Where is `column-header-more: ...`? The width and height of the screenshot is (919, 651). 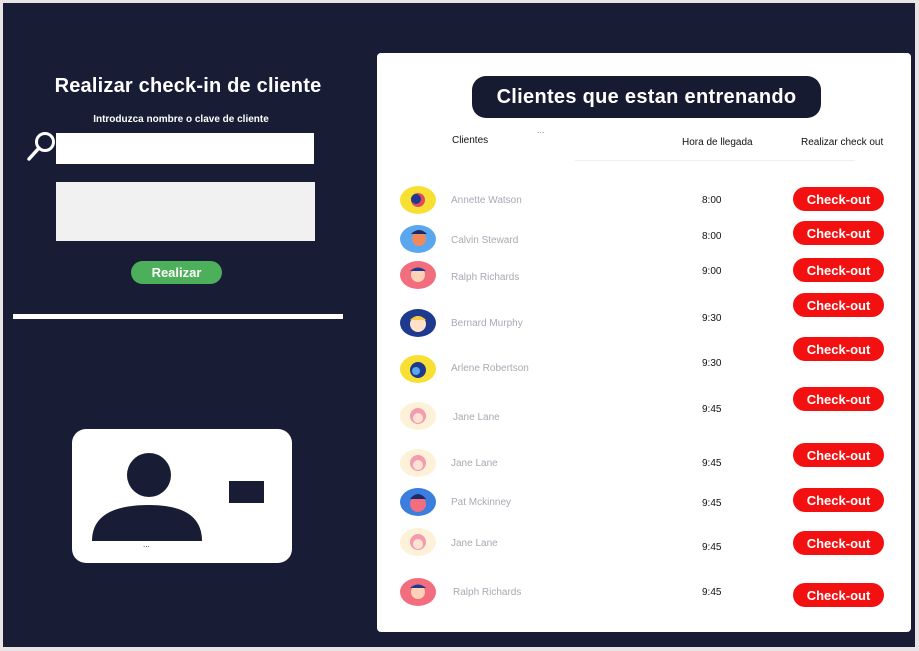
column-header-more: ... is located at coordinates (541, 130).